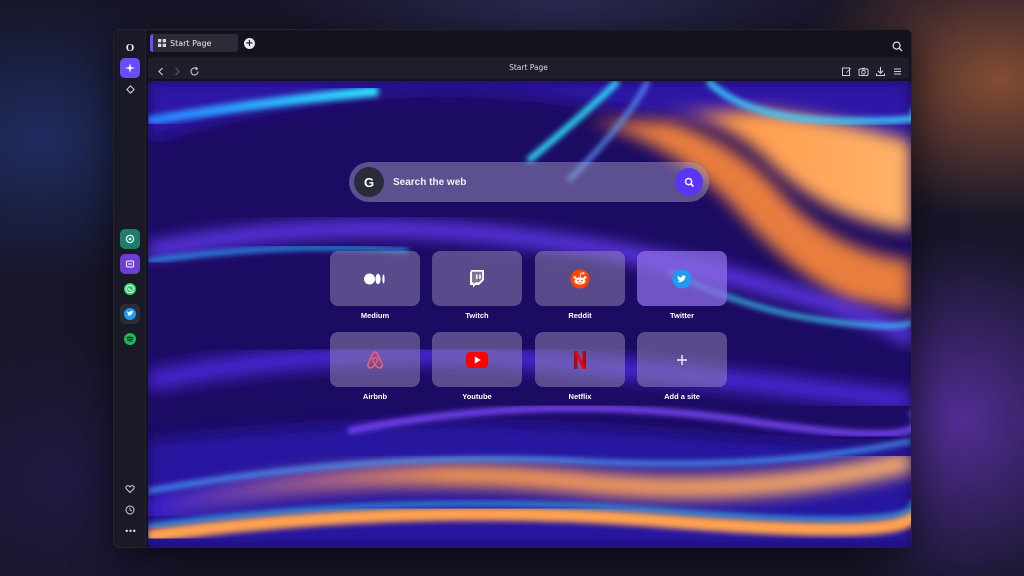  I want to click on medium-icon, so click(374, 278).